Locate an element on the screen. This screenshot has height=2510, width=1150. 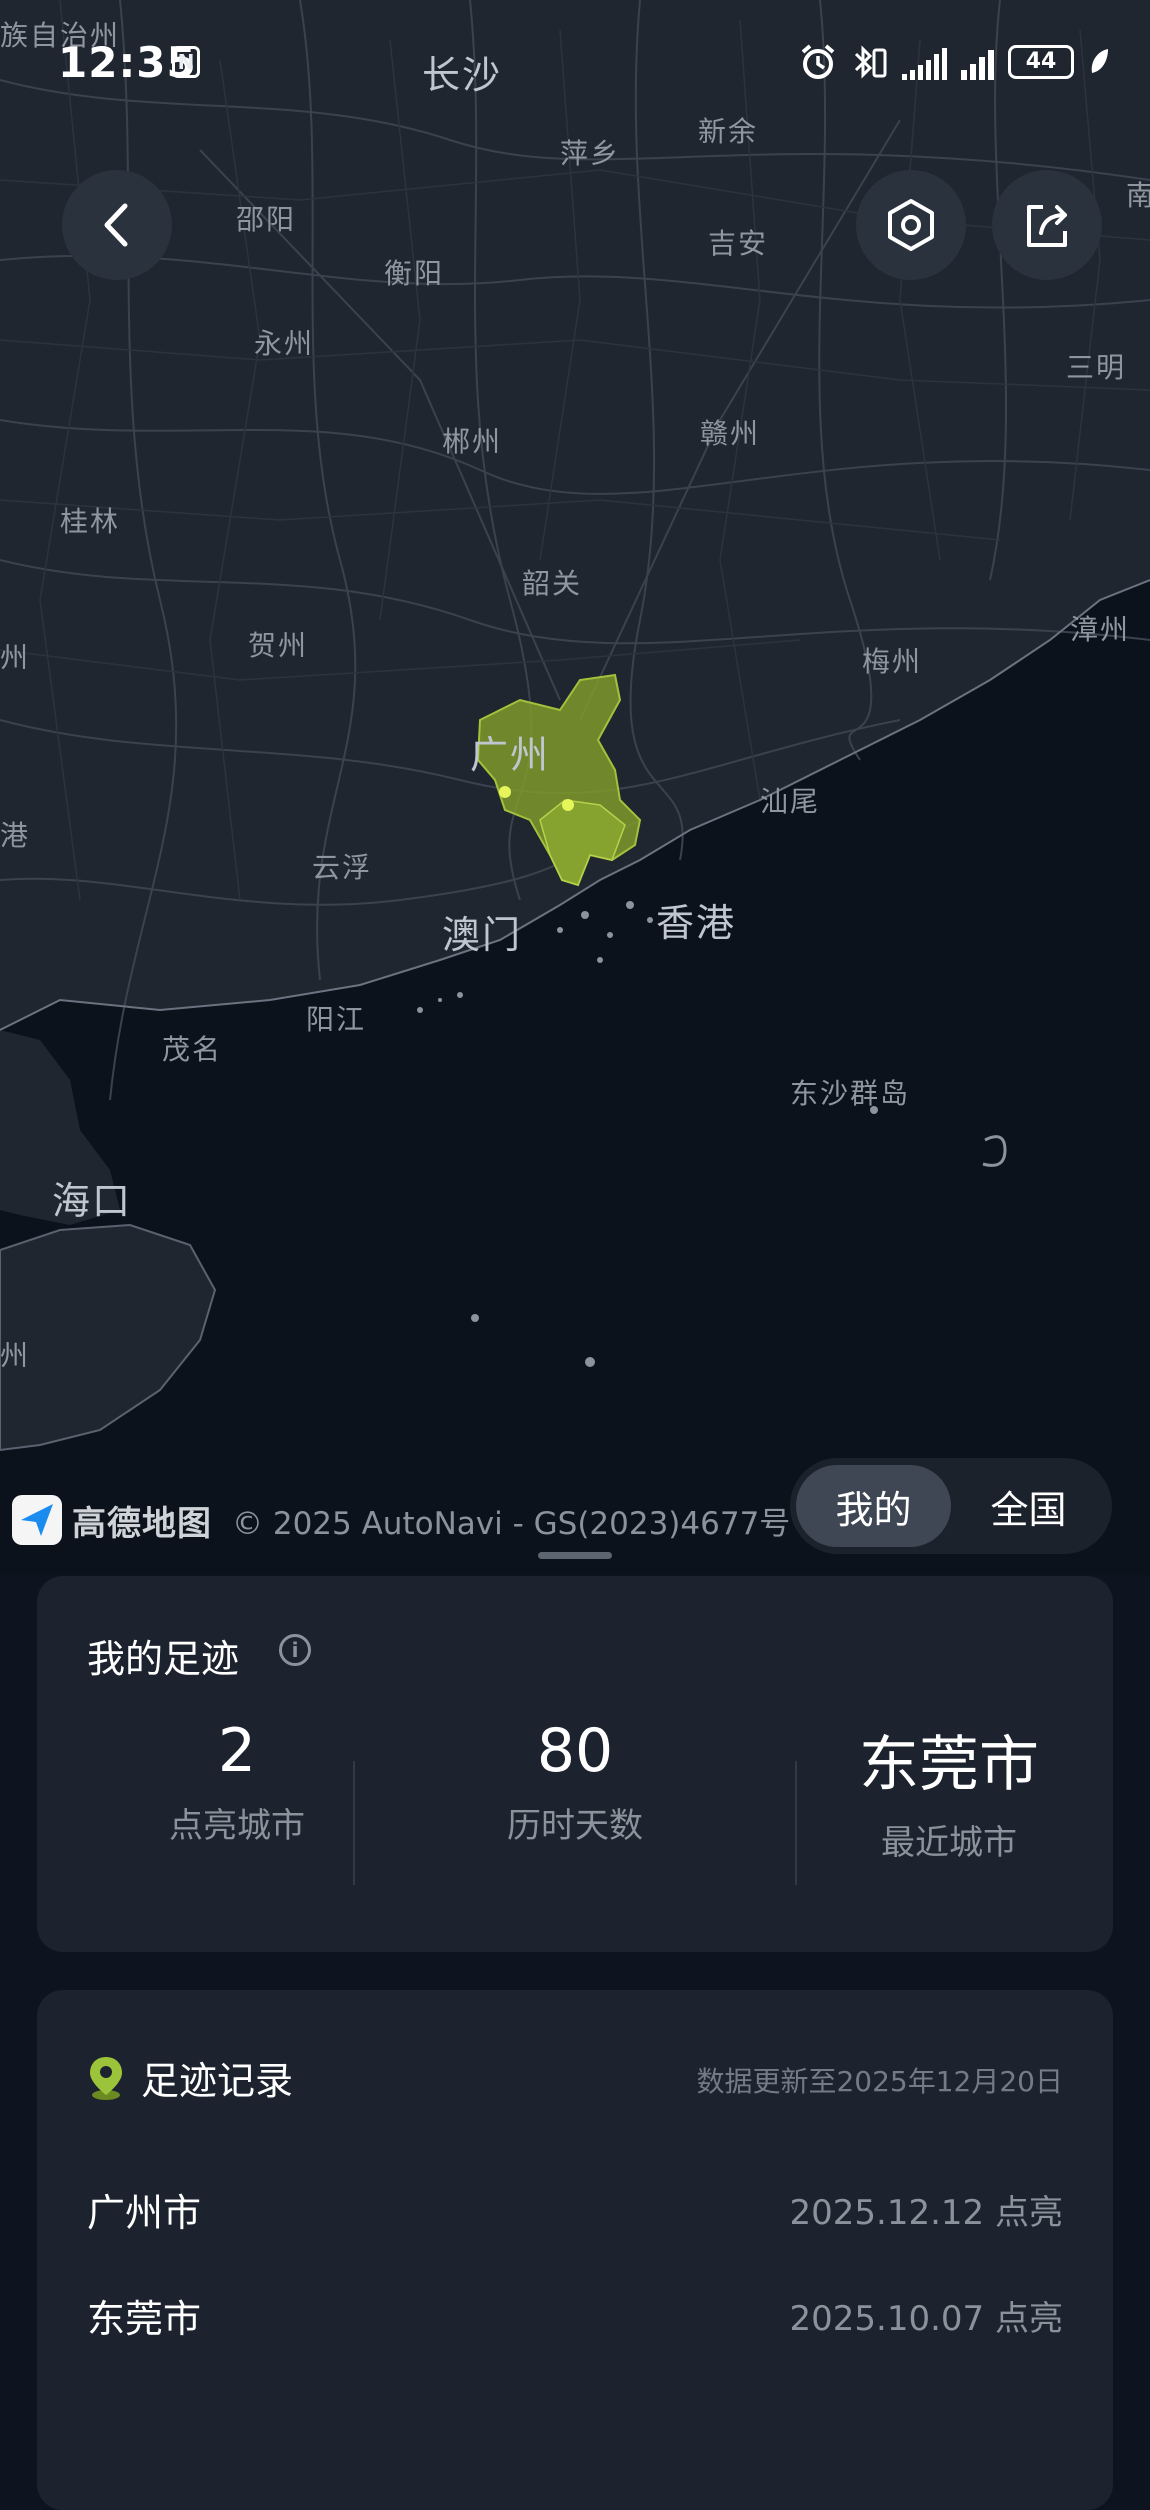
location-pin-icon is located at coordinates (106, 2078).